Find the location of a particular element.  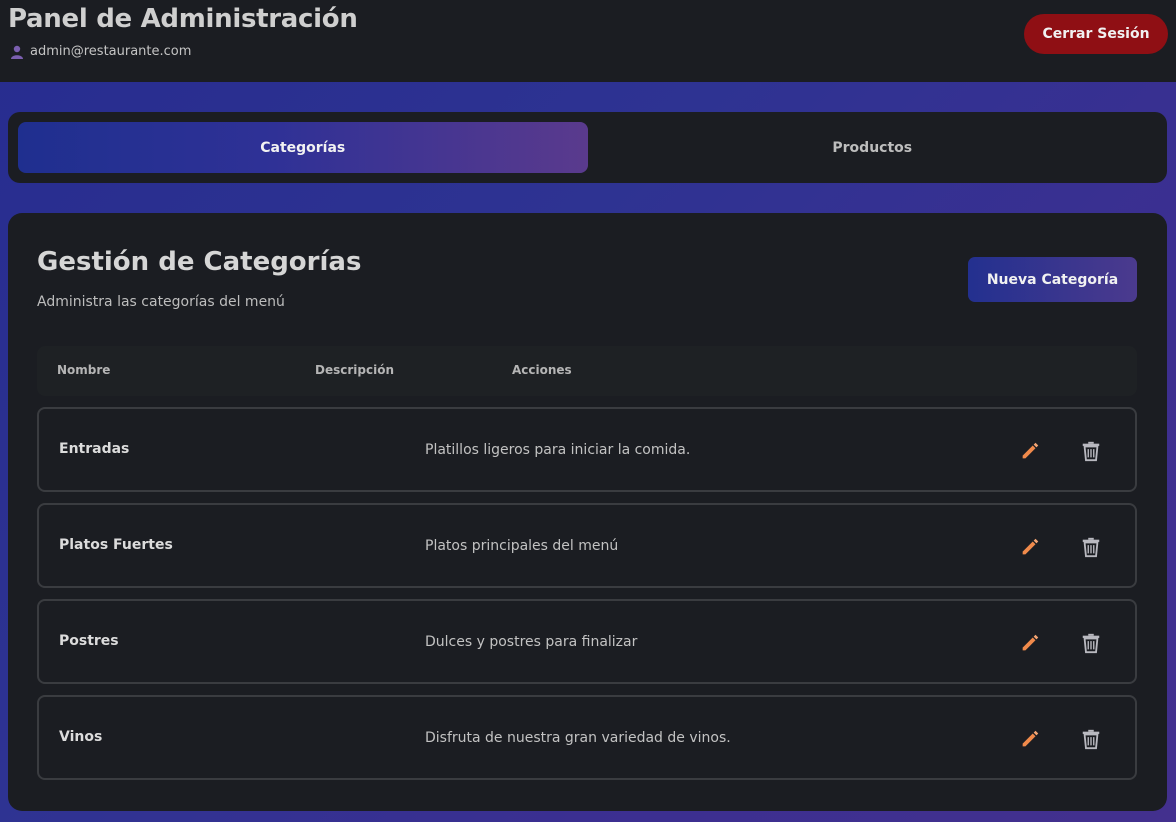

table-row: Postres Dulces y postres para finalizar is located at coordinates (587, 641).